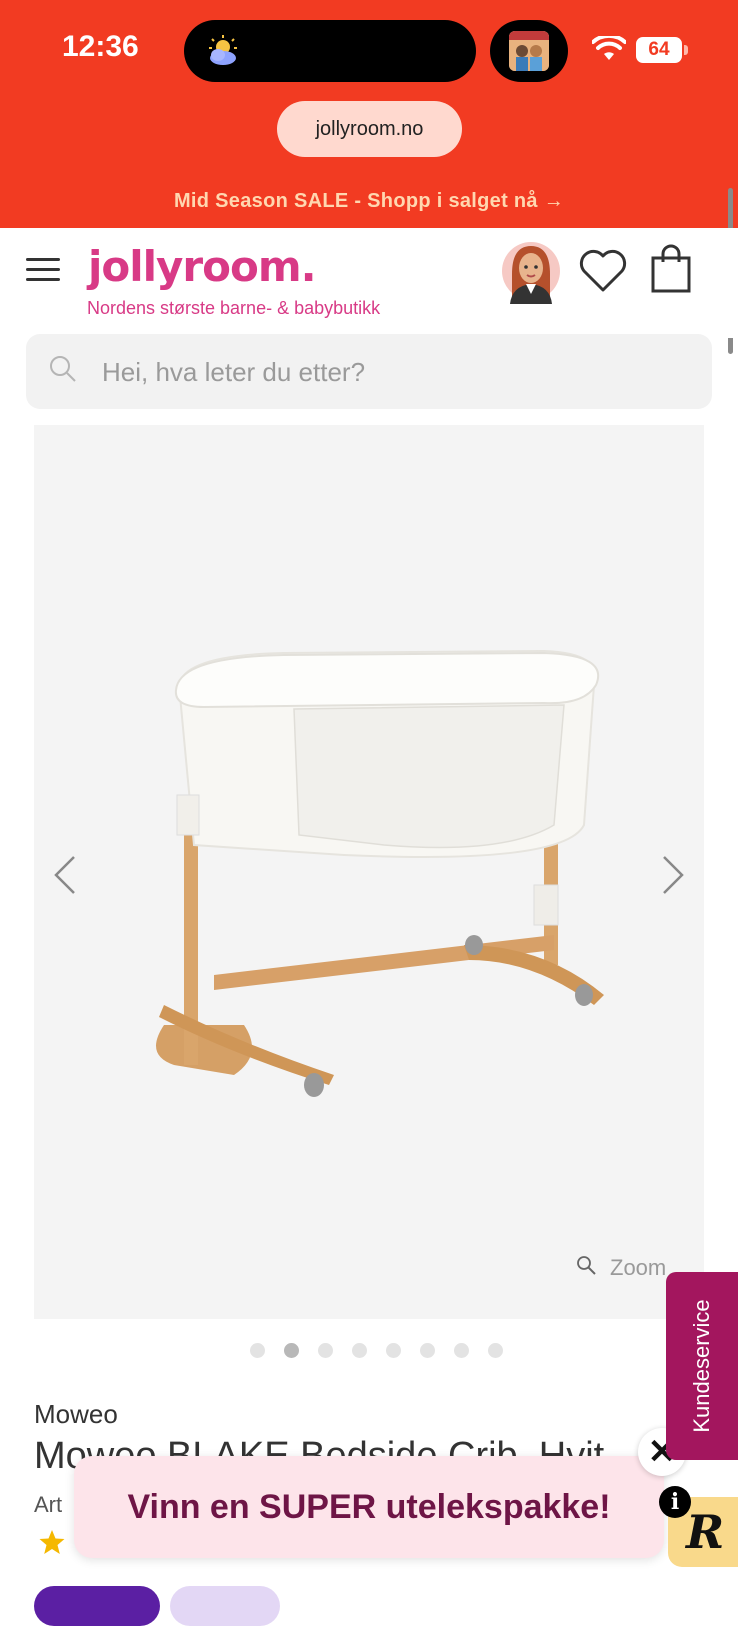 This screenshot has width=738, height=1626. Describe the element at coordinates (63, 369) in the screenshot. I see `search-icon` at that location.